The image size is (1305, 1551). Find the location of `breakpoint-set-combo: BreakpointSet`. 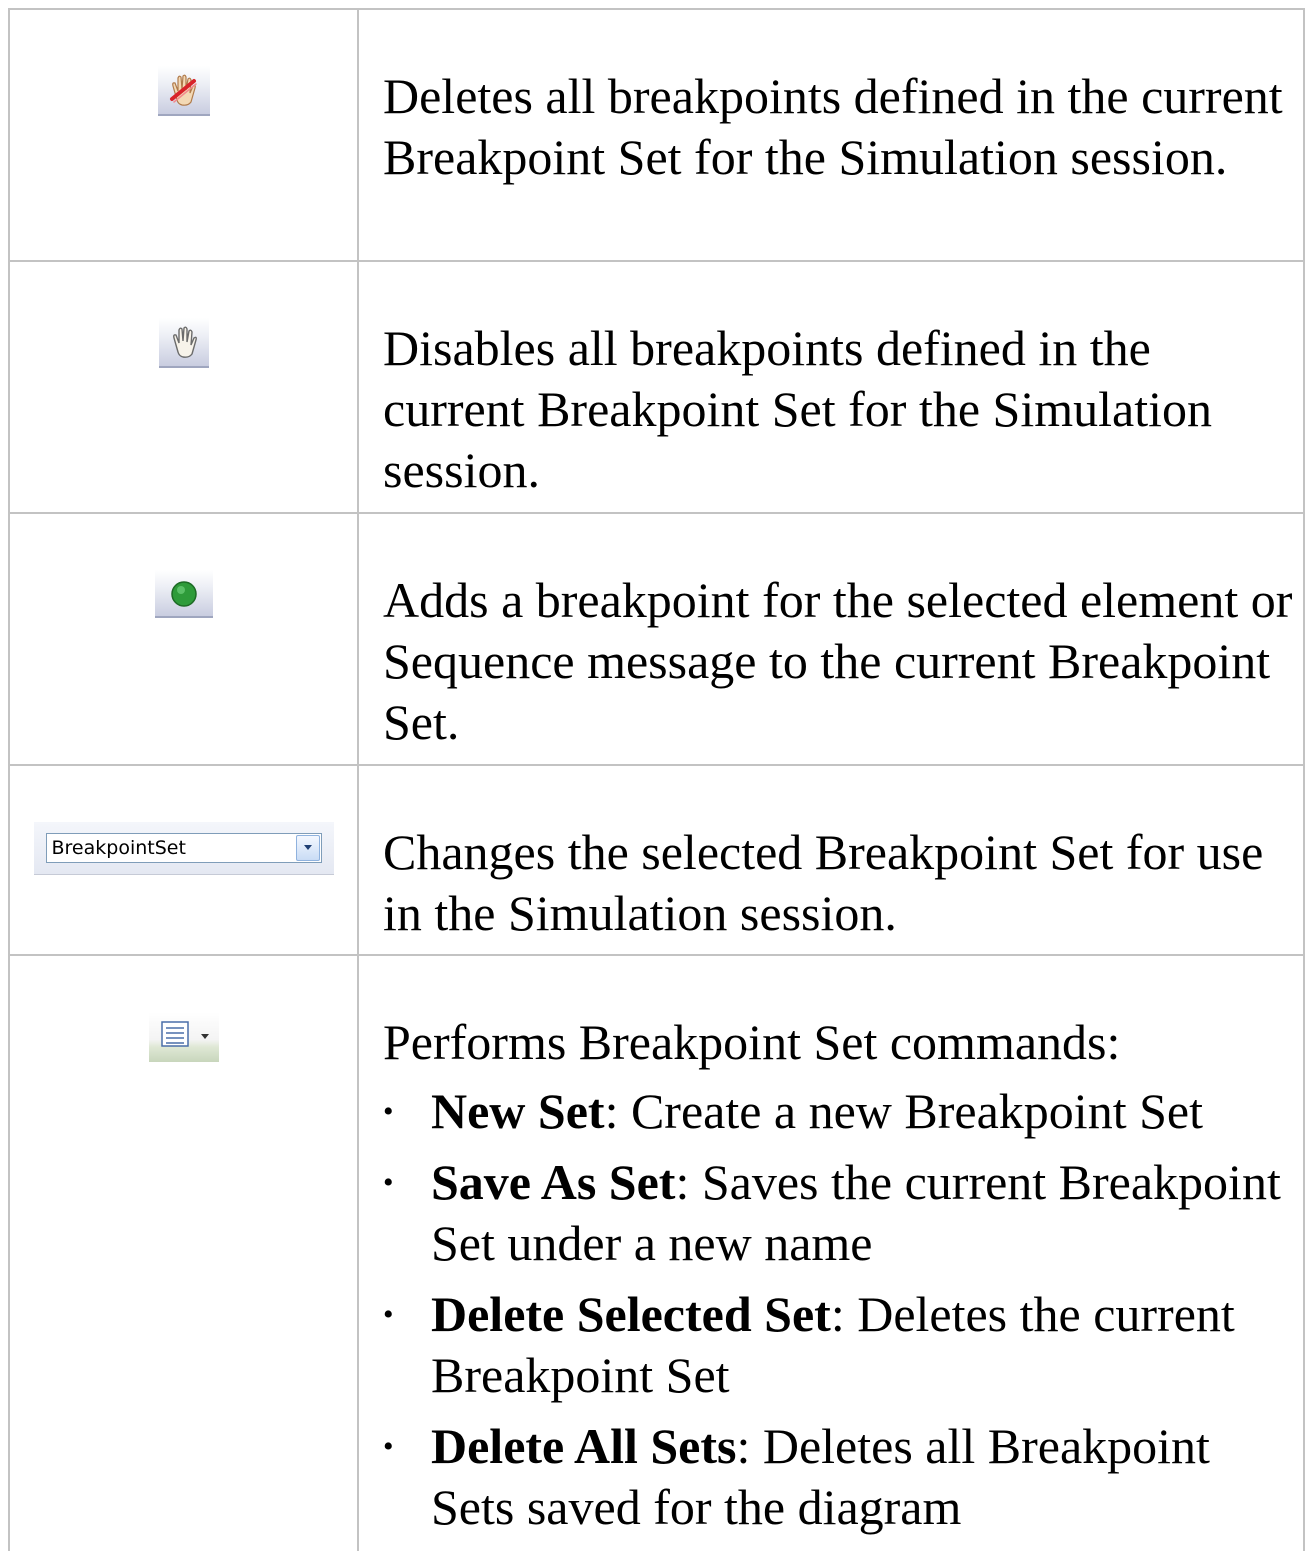

breakpoint-set-combo: BreakpointSet is located at coordinates (183, 848).